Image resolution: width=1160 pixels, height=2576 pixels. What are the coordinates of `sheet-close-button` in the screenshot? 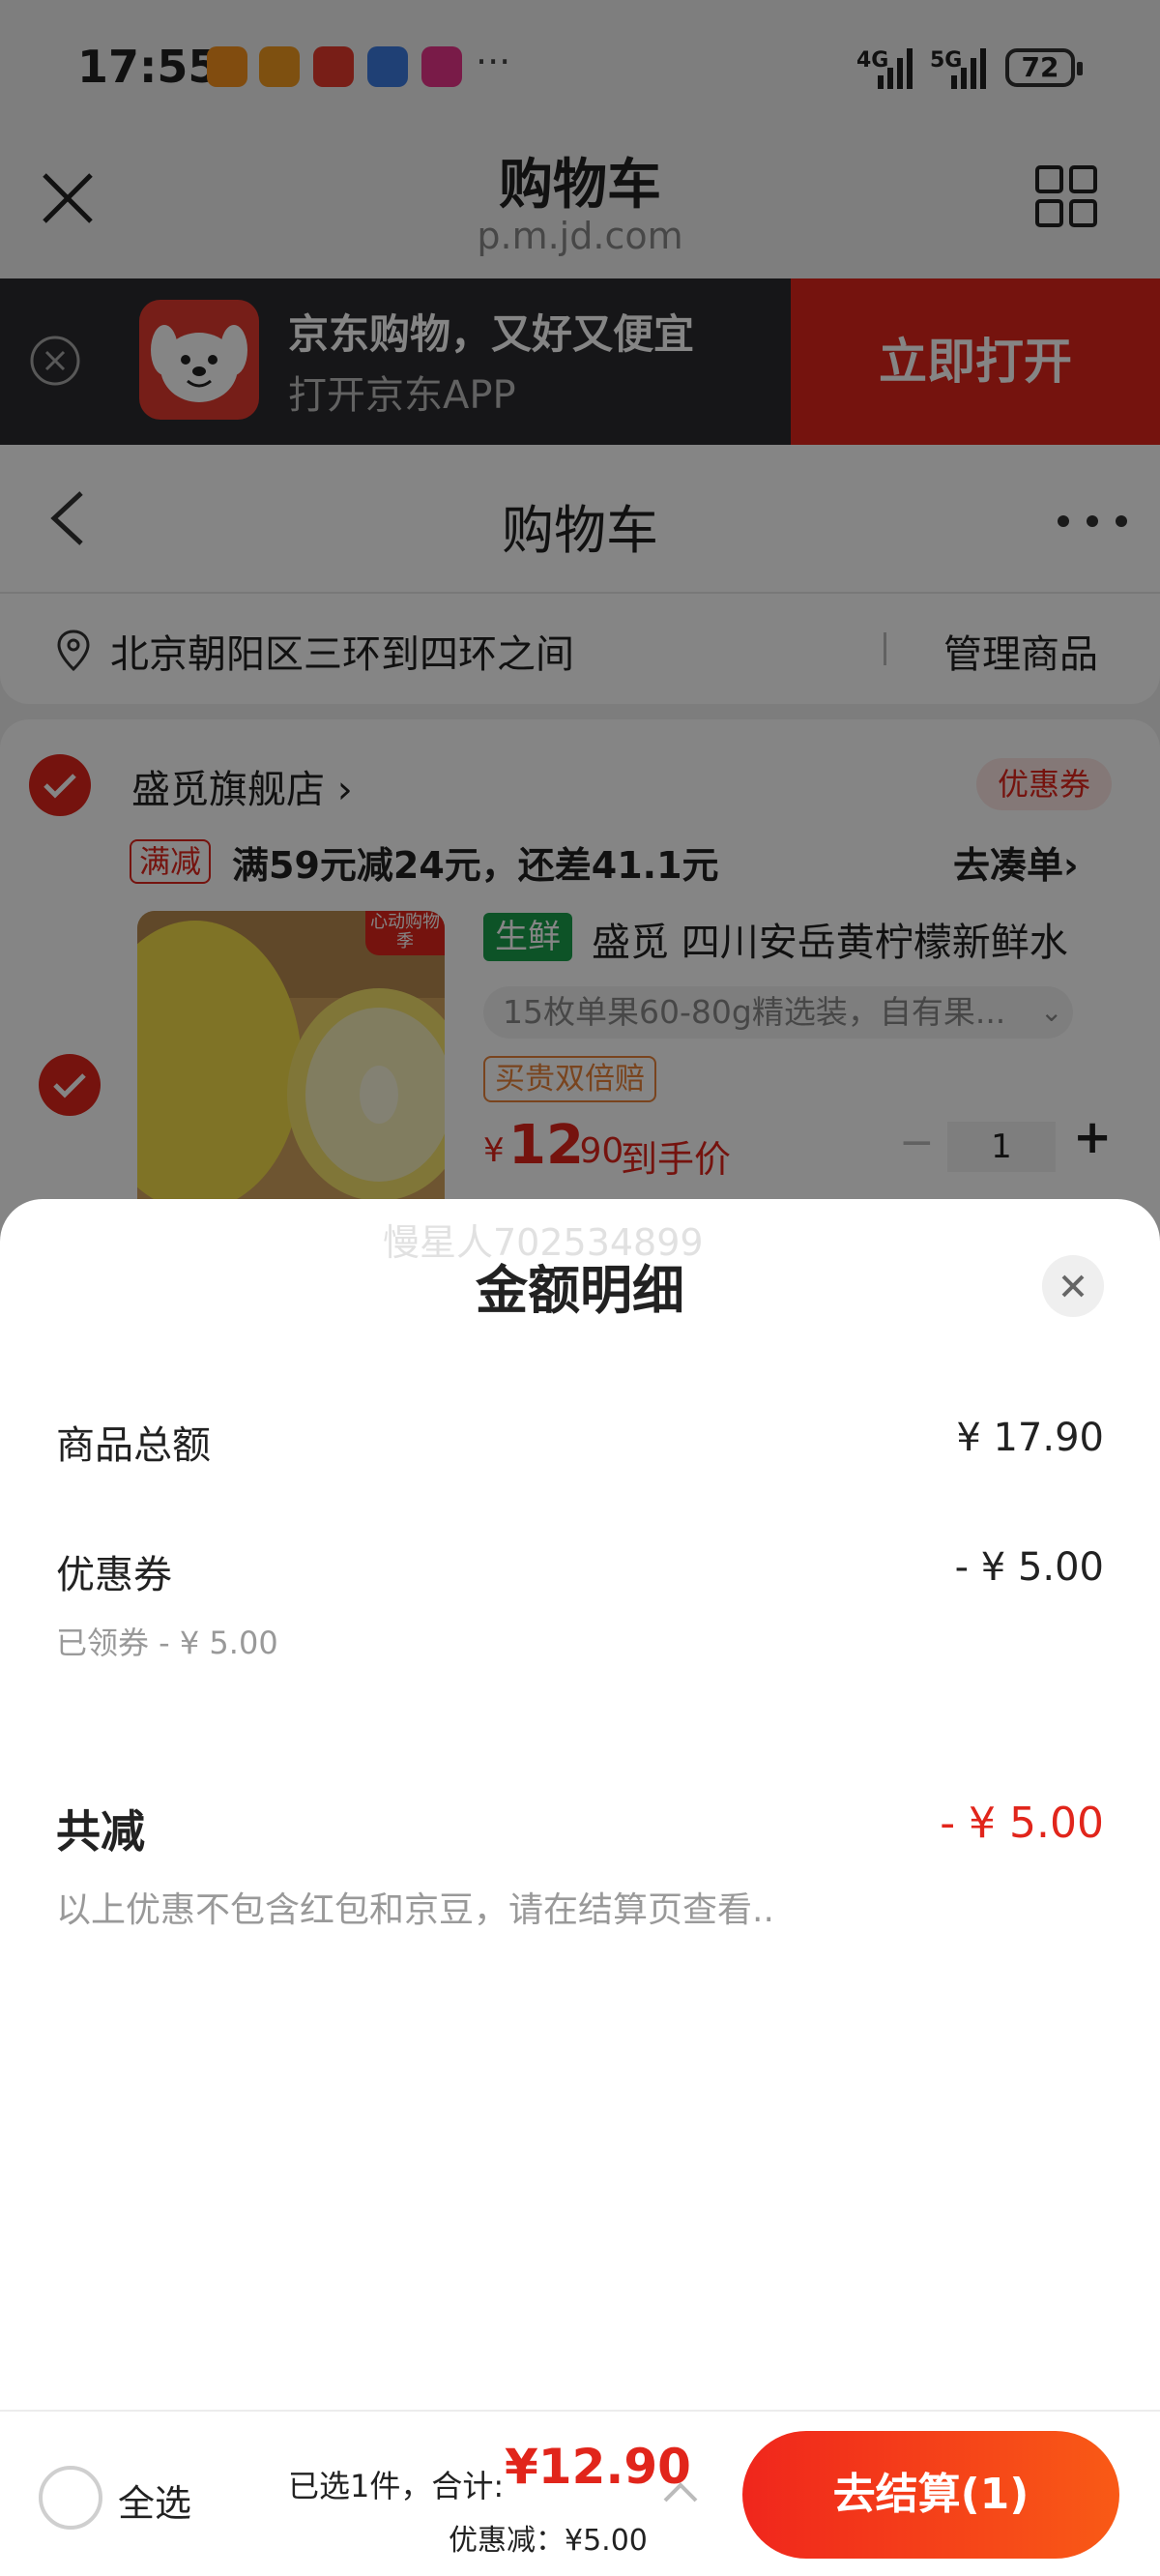 It's located at (1073, 1286).